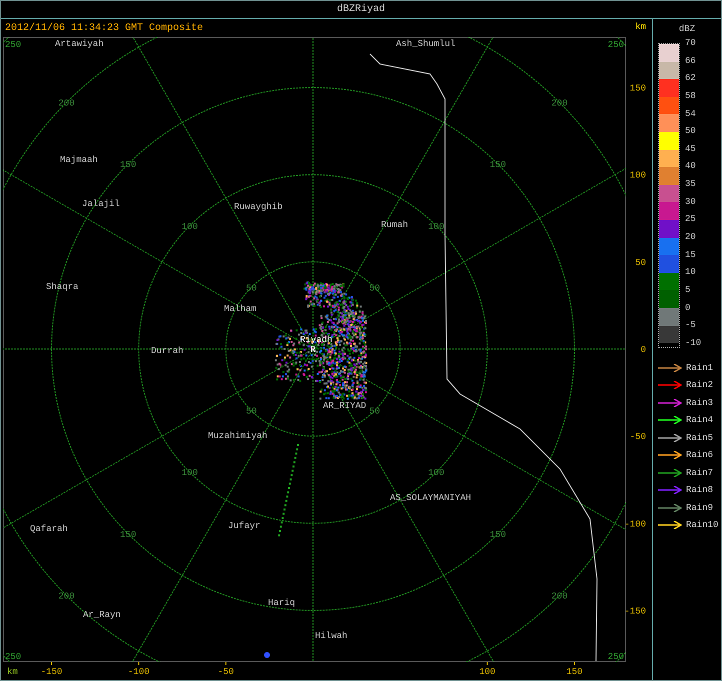 The width and height of the screenshot is (722, 681). I want to click on place-label: Ruwayghib, so click(258, 207).